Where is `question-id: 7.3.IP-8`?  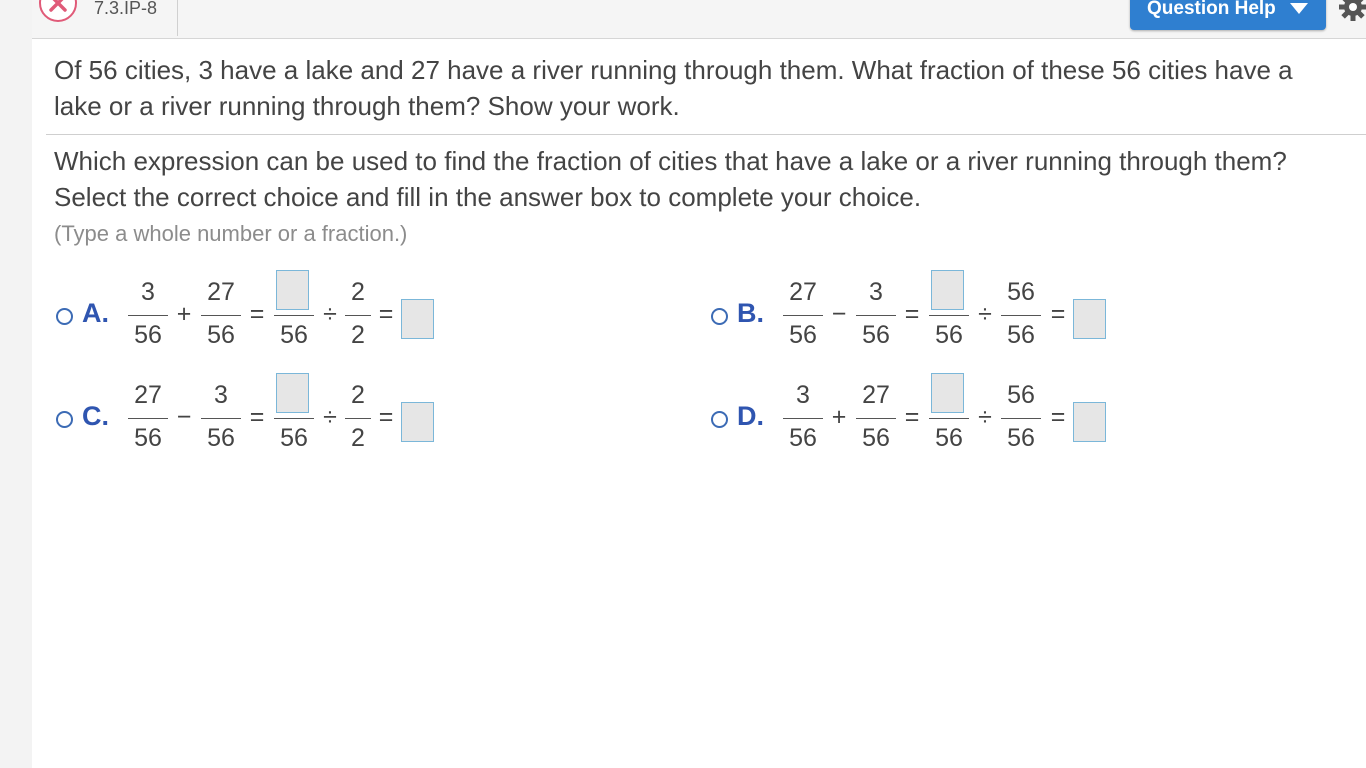
question-id: 7.3.IP-8 is located at coordinates (126, 9).